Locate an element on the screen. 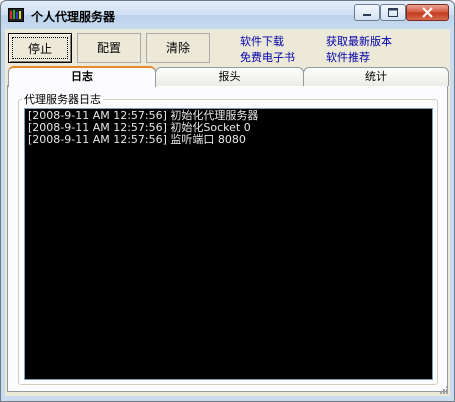 Image resolution: width=455 pixels, height=402 pixels. get-latest-version-link: 获取最新版本 is located at coordinates (359, 41).